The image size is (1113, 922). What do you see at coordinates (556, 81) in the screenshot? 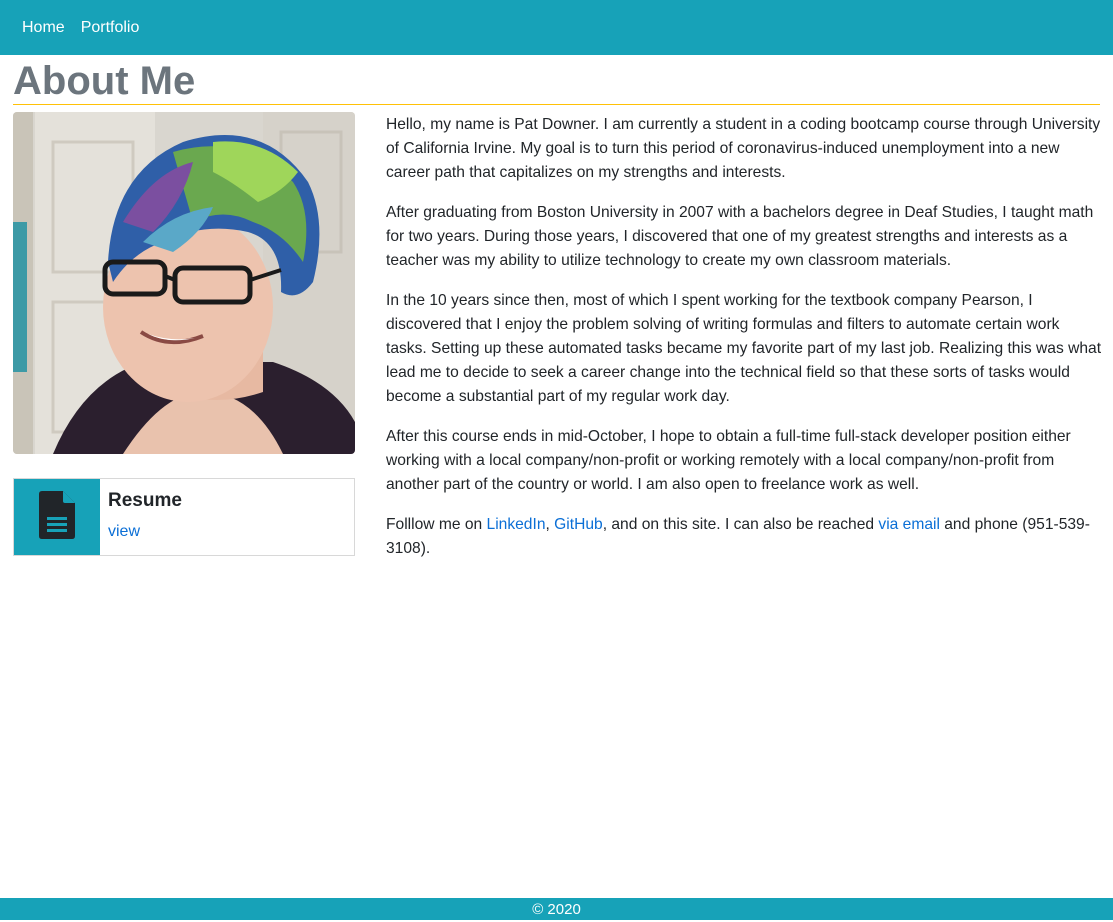
I see `page-title: About Me` at bounding box center [556, 81].